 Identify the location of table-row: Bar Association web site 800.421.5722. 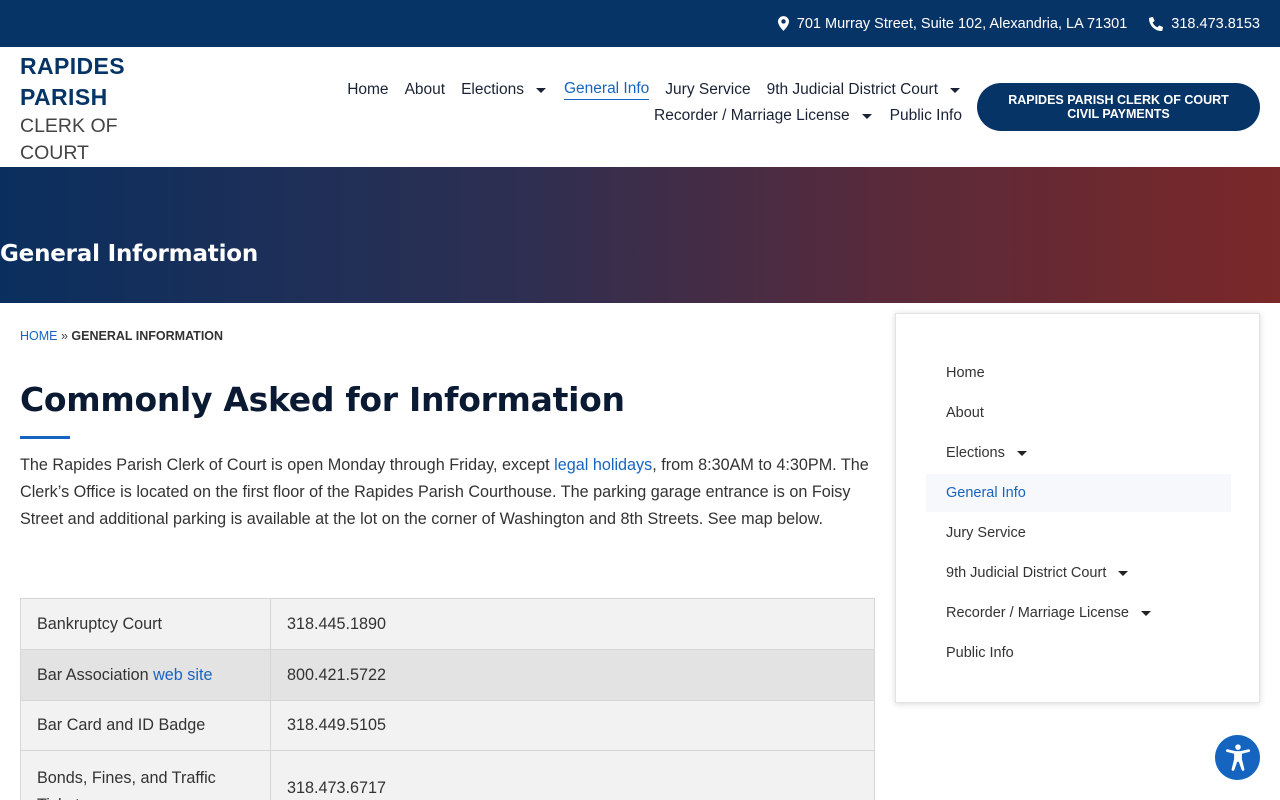
(447, 675).